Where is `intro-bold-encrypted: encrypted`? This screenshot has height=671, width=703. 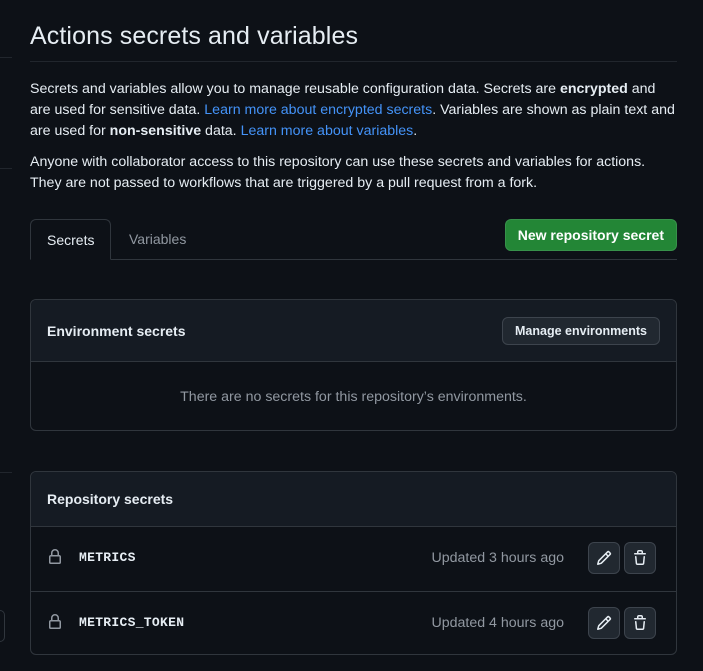 intro-bold-encrypted: encrypted is located at coordinates (593, 89).